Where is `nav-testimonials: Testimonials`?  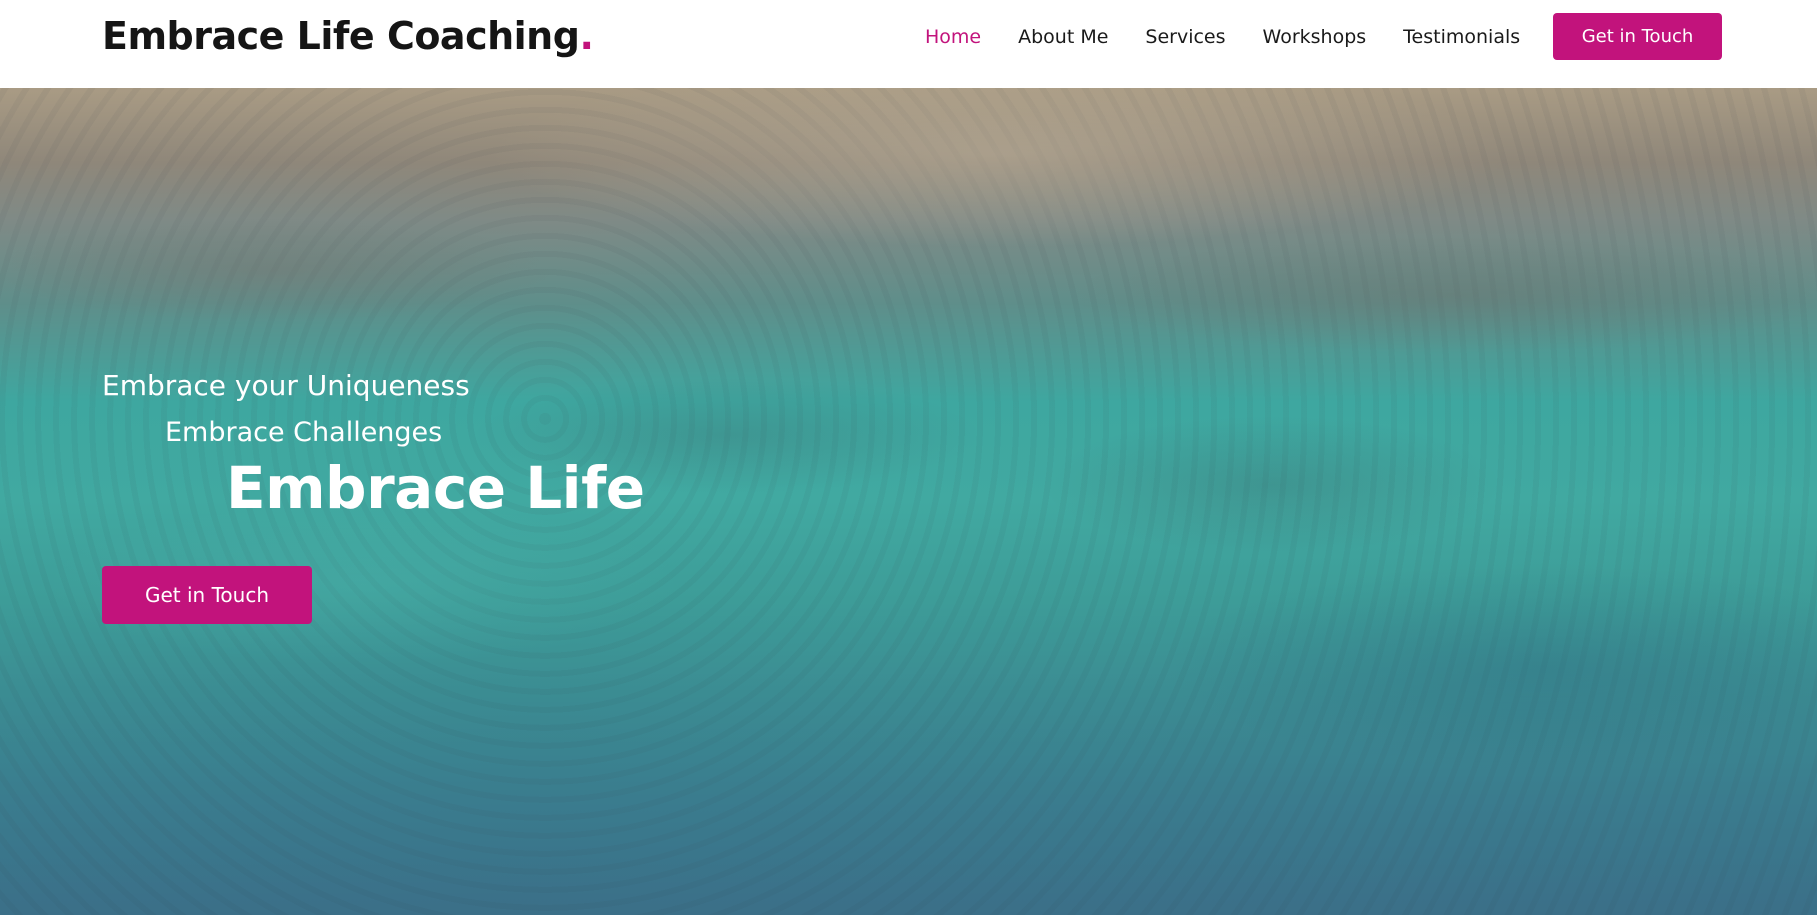 nav-testimonials: Testimonials is located at coordinates (1461, 37).